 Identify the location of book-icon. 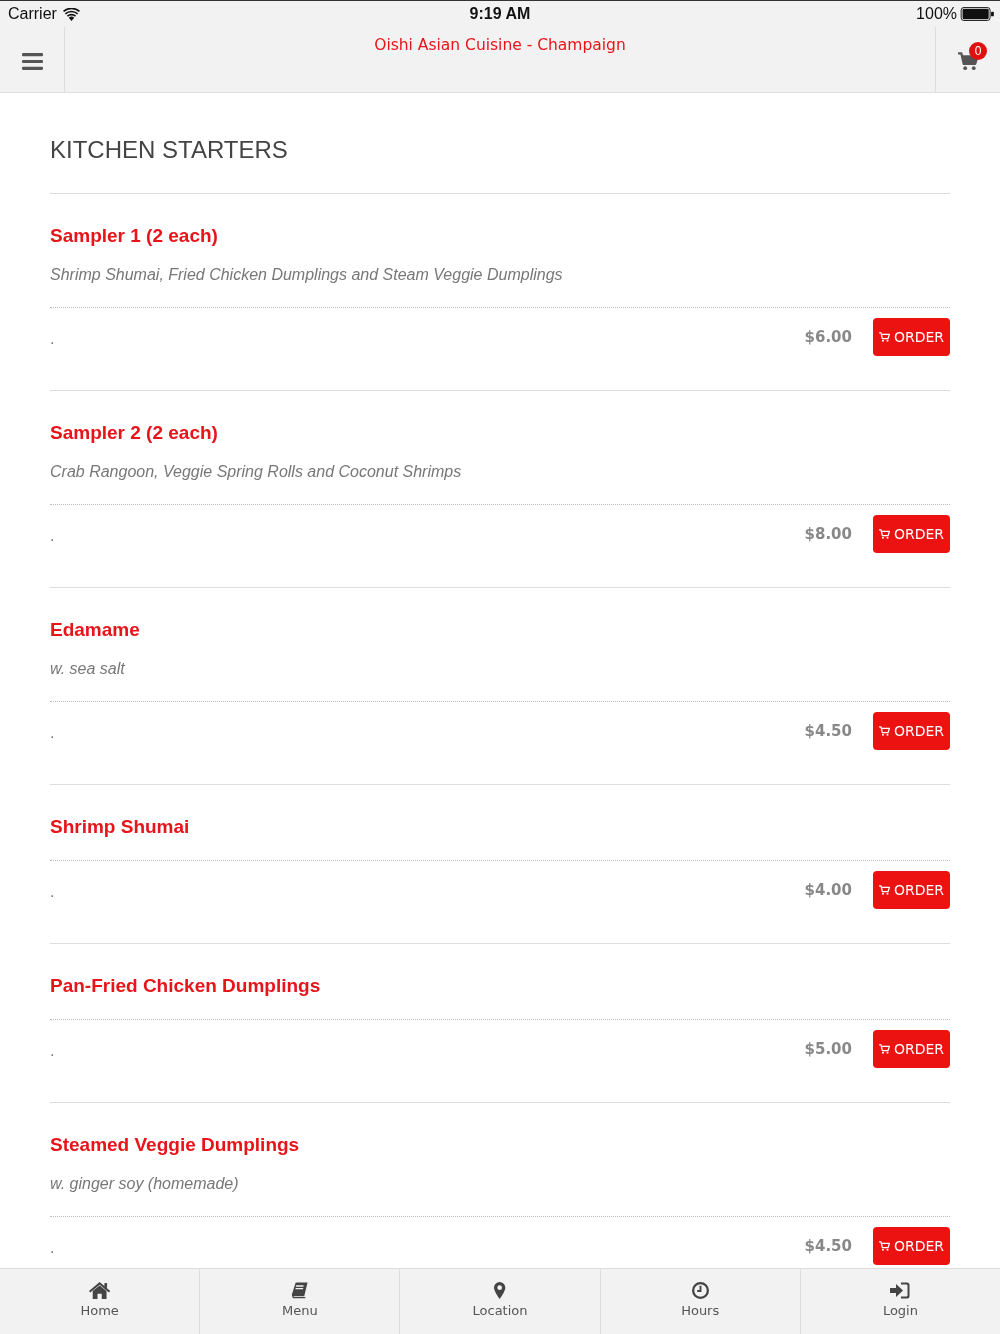
(300, 1290).